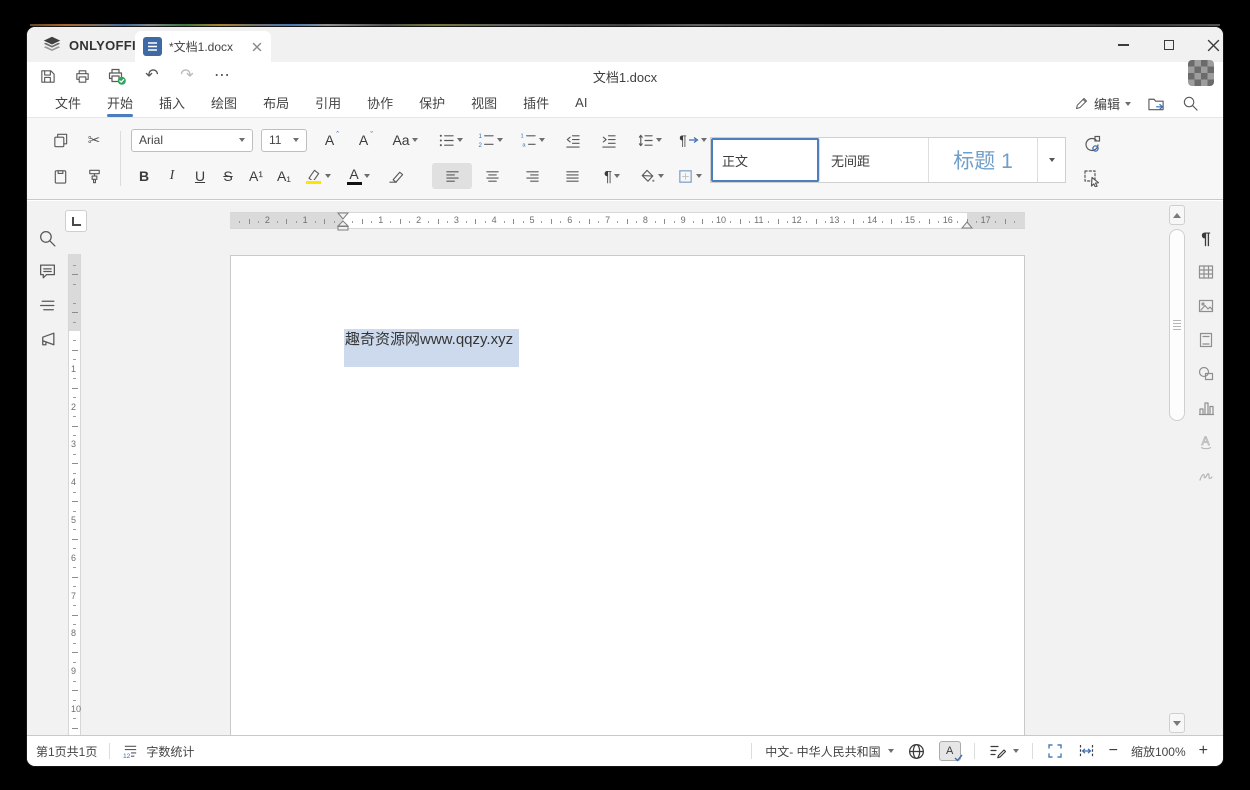 The width and height of the screenshot is (1250, 790). What do you see at coordinates (1051, 160) in the screenshot?
I see `style-gallery-expand-button` at bounding box center [1051, 160].